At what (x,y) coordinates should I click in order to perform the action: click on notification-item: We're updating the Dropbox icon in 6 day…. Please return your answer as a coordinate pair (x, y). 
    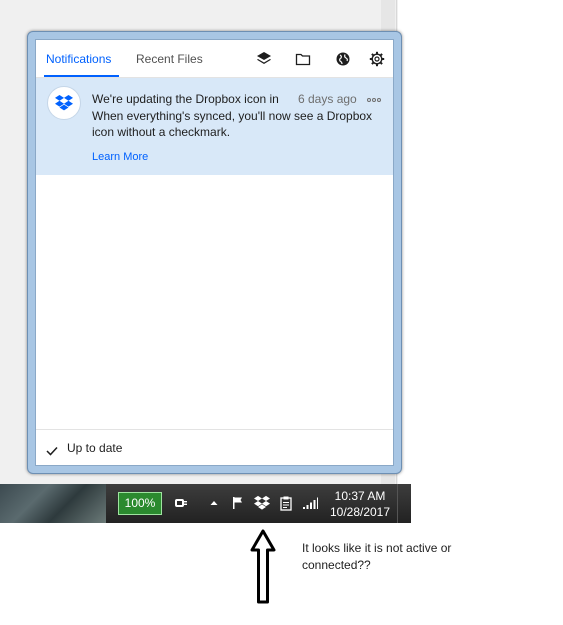
    Looking at the image, I should click on (214, 126).